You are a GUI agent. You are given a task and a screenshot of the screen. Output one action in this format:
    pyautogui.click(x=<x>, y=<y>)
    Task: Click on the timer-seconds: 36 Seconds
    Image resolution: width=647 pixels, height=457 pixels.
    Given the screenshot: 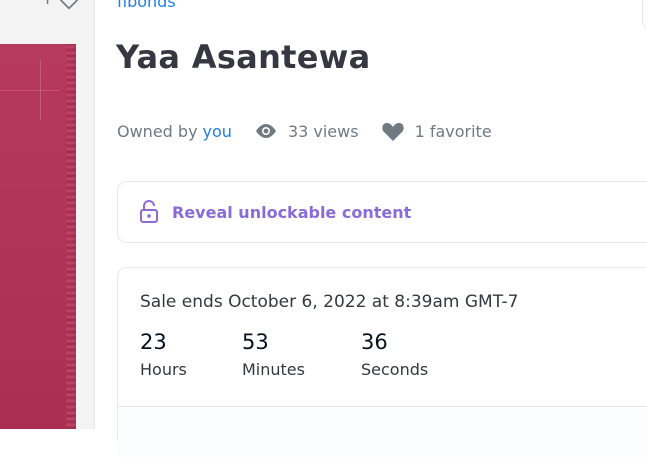 What is the action you would take?
    pyautogui.click(x=394, y=354)
    